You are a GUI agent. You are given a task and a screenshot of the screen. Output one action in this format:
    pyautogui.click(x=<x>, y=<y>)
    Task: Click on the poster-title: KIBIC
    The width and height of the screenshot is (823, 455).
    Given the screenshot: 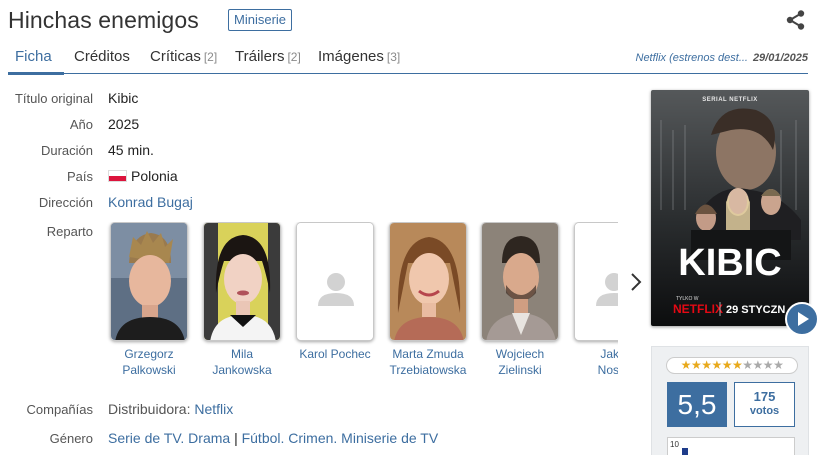 What is the action you would take?
    pyautogui.click(x=729, y=263)
    